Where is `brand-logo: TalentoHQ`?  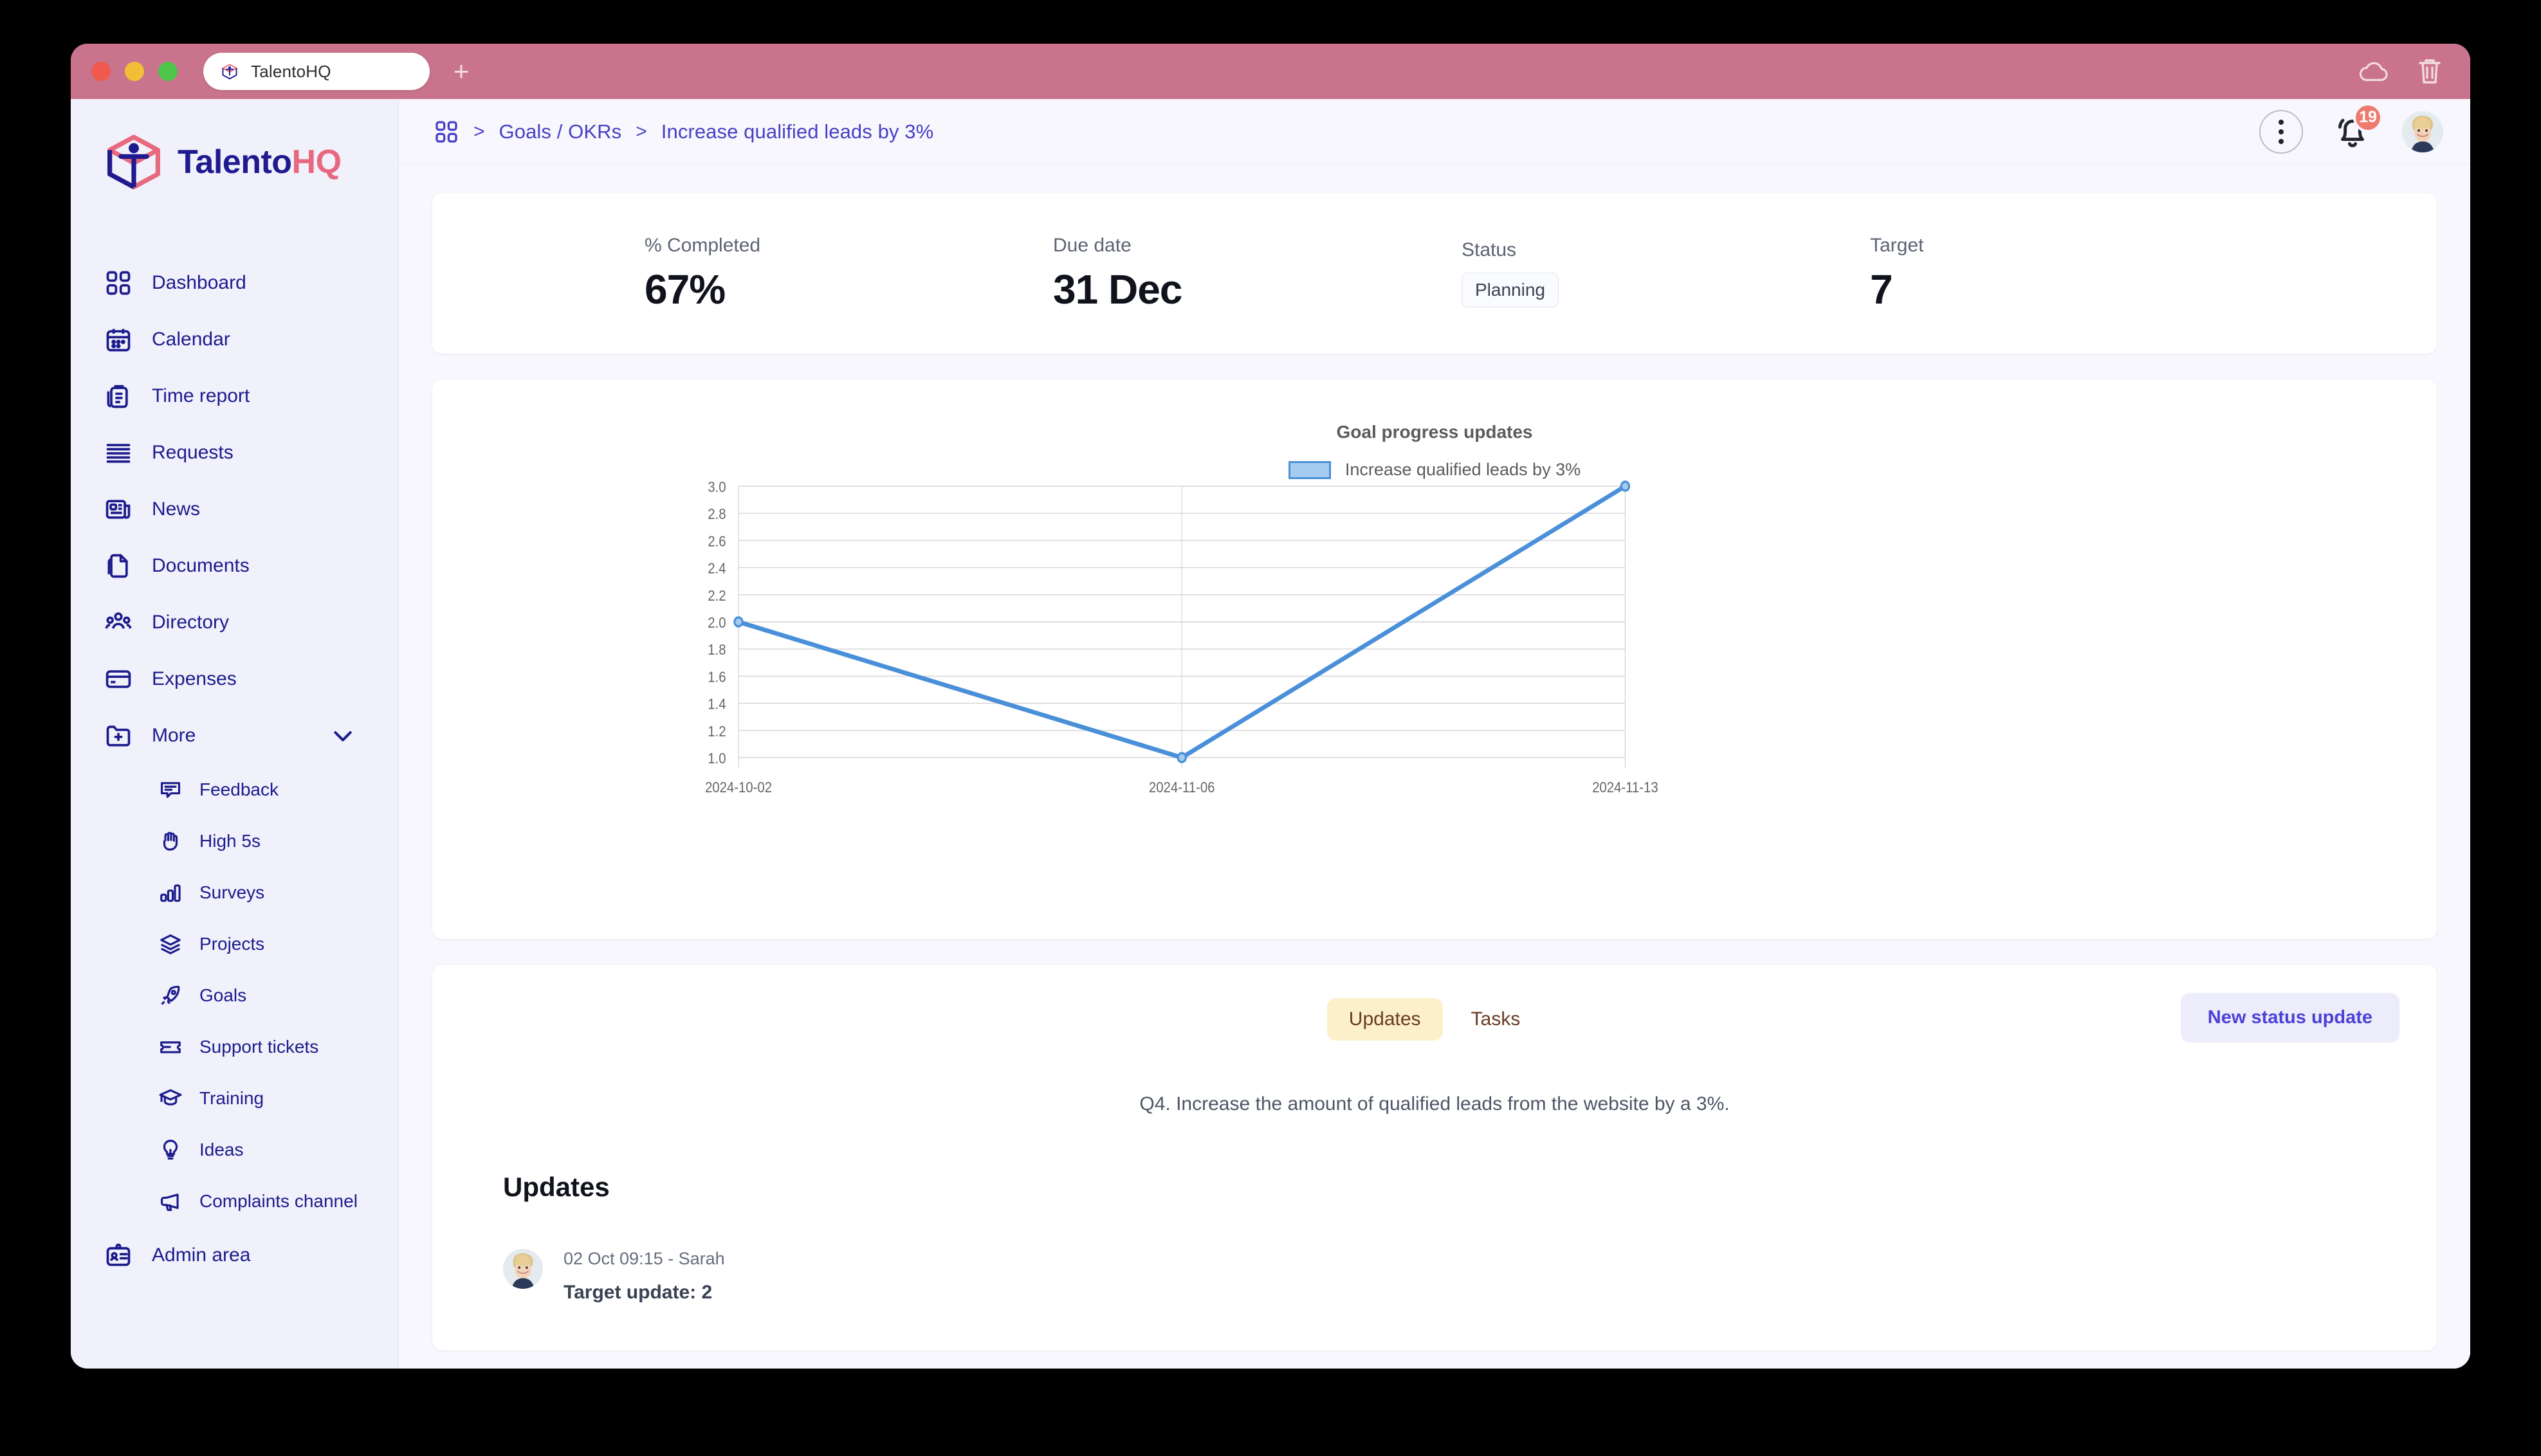 brand-logo: TalentoHQ is located at coordinates (234, 162).